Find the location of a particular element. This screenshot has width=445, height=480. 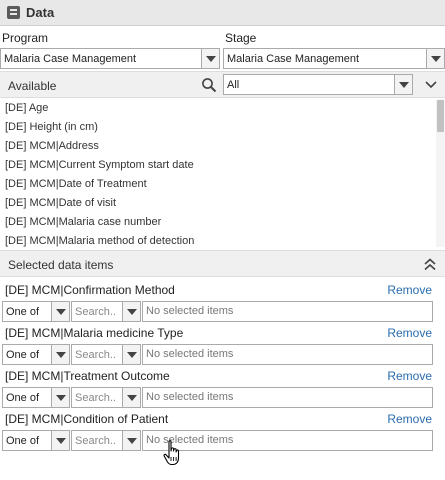

data-panel-header: Data is located at coordinates (222, 13).